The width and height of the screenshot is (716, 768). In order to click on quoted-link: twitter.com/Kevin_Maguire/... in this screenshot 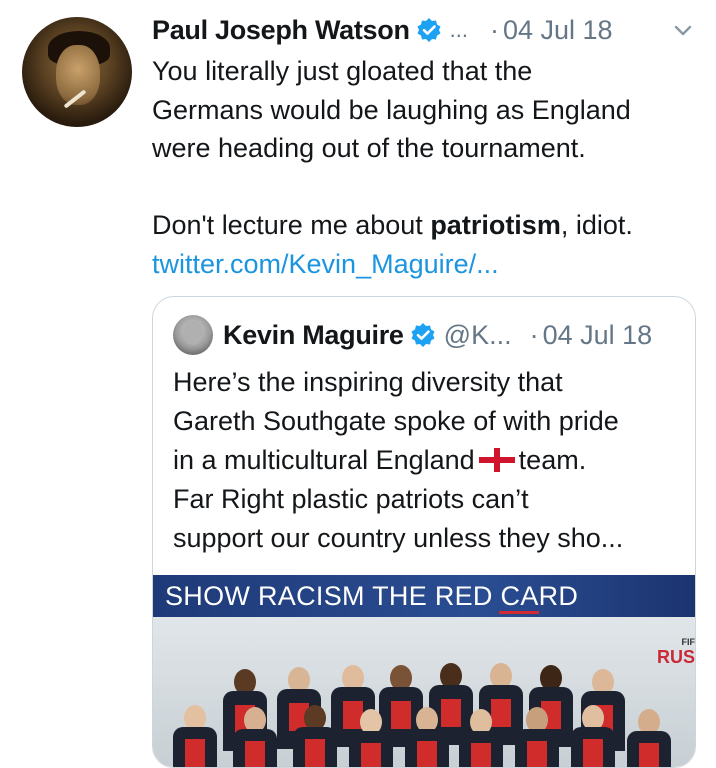, I will do `click(432, 264)`.